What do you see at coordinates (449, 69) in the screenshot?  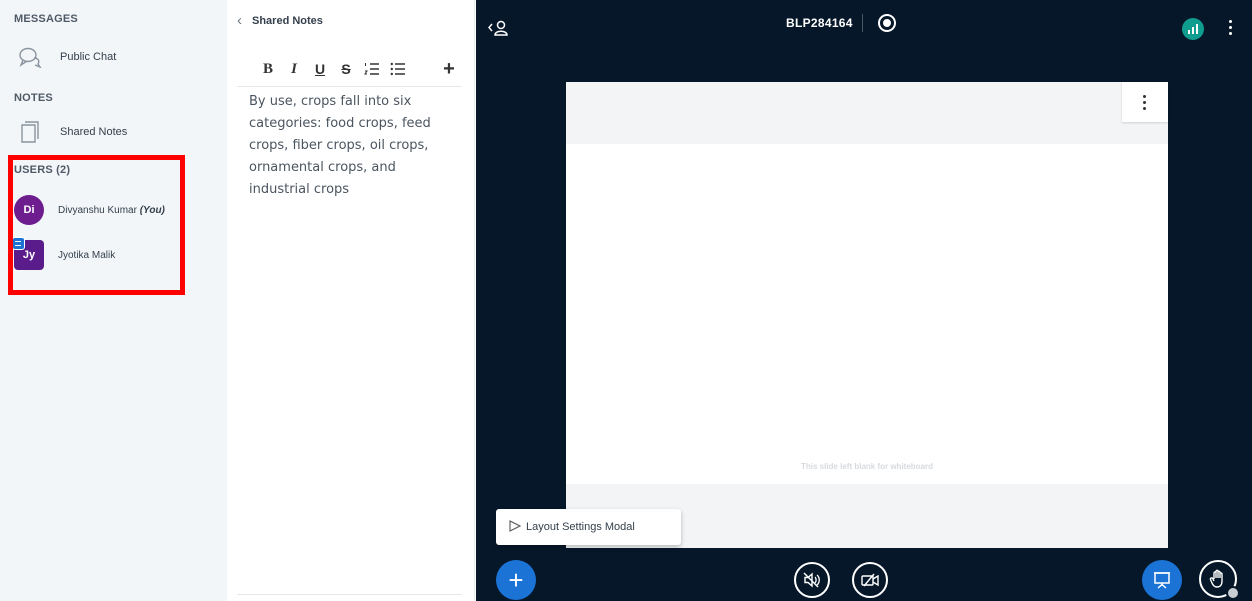 I see `insert-button: +` at bounding box center [449, 69].